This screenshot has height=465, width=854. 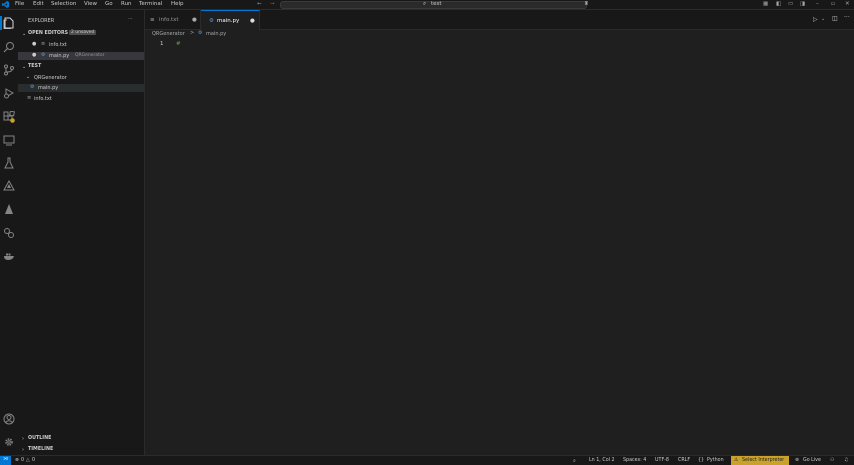 What do you see at coordinates (22, 460) in the screenshot?
I see `error-count: 0` at bounding box center [22, 460].